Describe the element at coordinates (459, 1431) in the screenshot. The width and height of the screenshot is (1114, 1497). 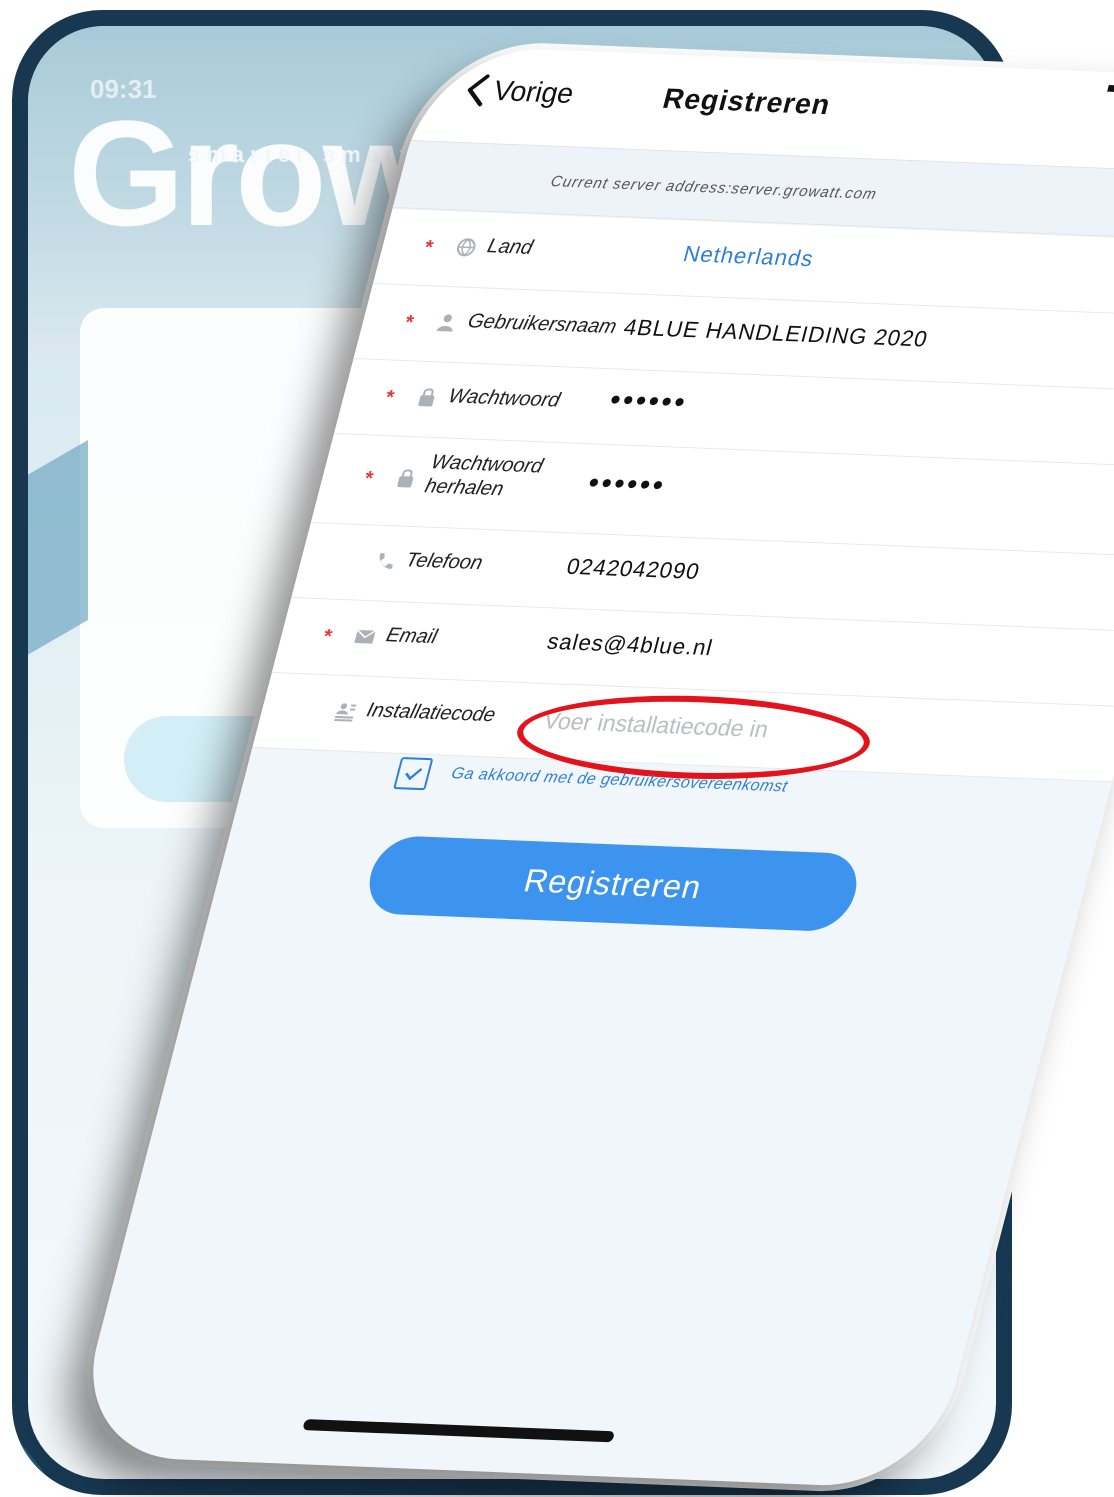
I see `home-indicator` at that location.